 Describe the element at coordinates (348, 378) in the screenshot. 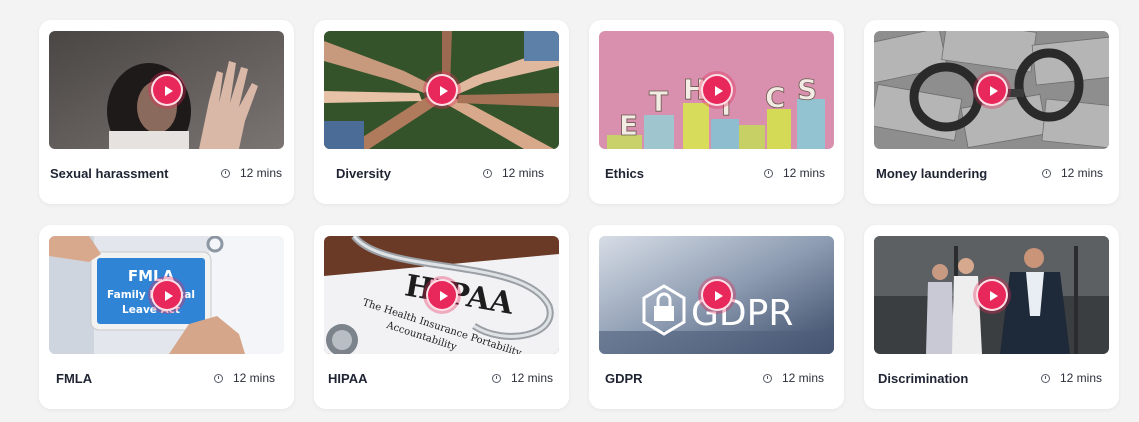

I see `course-title: HIPAA` at that location.